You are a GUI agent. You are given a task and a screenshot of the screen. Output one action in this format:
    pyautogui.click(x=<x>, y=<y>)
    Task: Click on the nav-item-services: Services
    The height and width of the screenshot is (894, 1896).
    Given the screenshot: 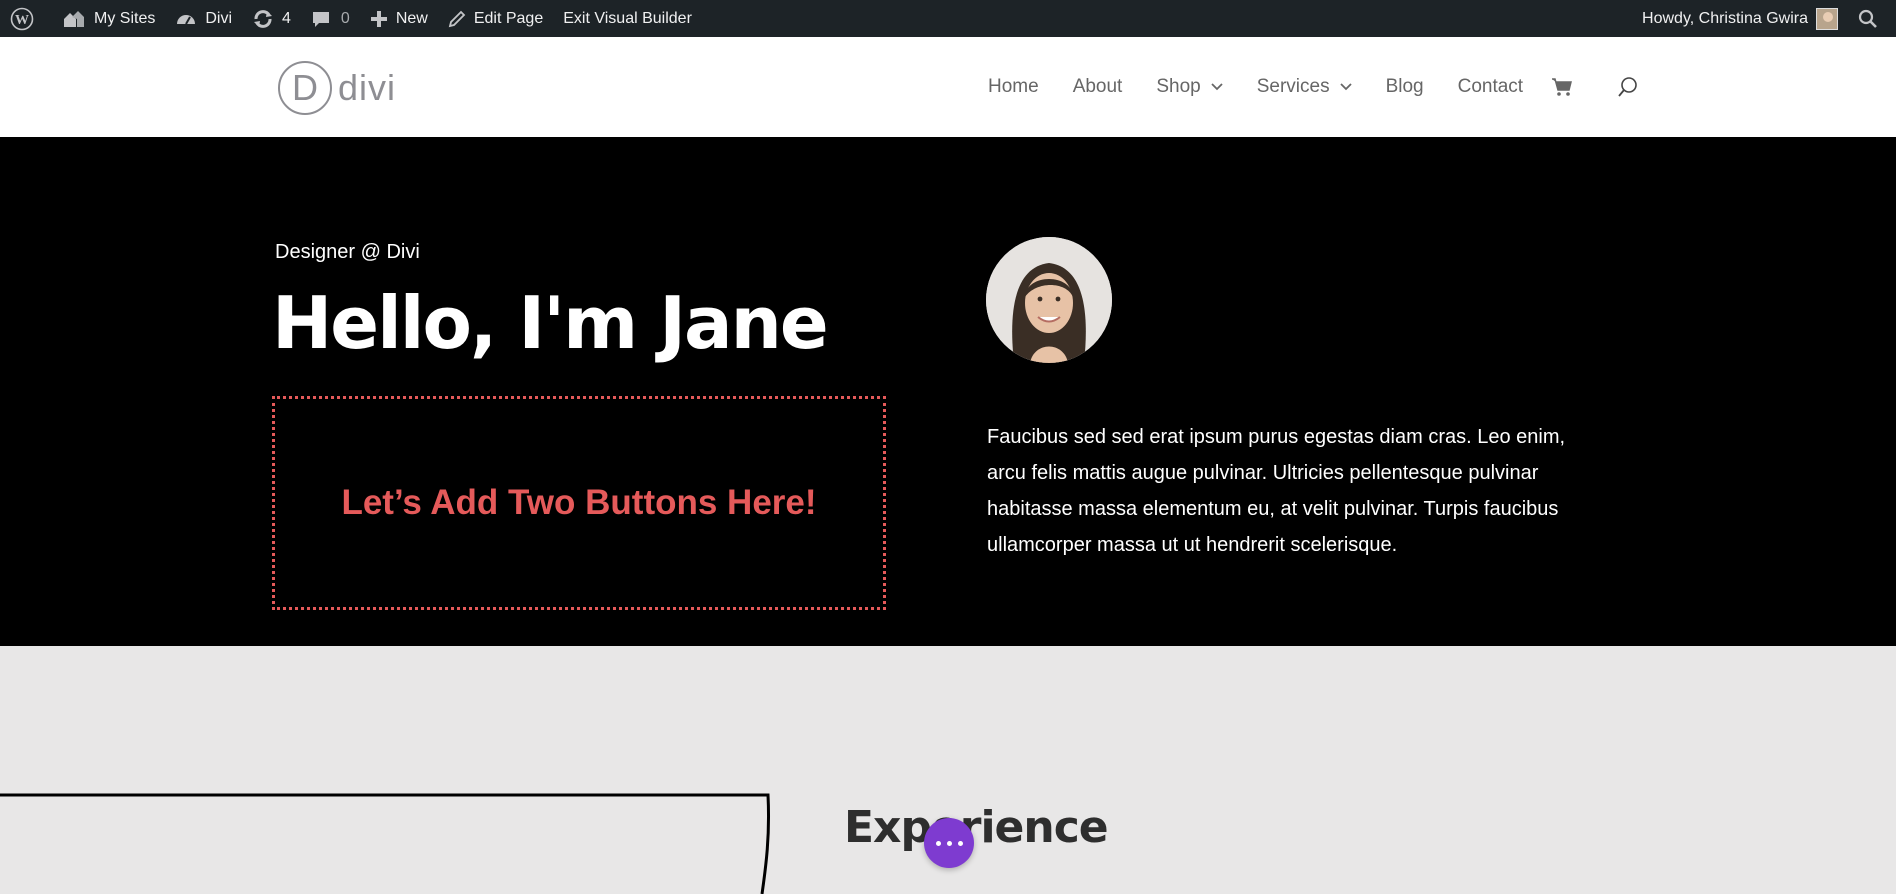 What is the action you would take?
    pyautogui.click(x=1304, y=87)
    